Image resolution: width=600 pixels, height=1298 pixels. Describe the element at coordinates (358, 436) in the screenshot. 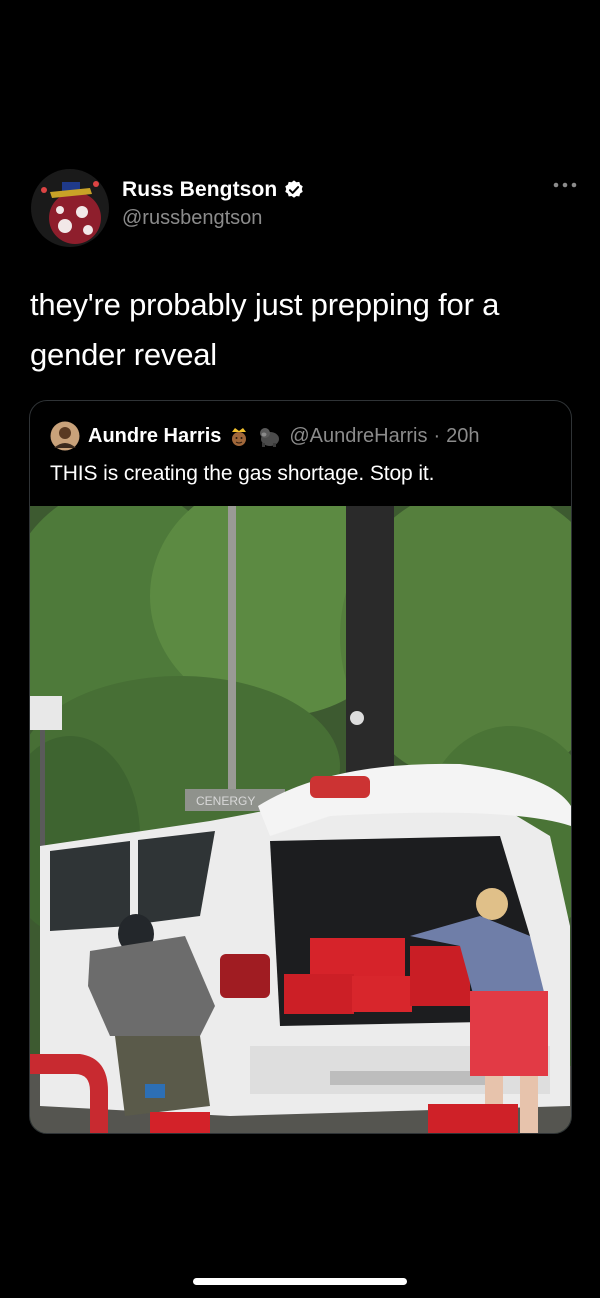

I see `quoted-author-handle: @AundreHarris` at that location.